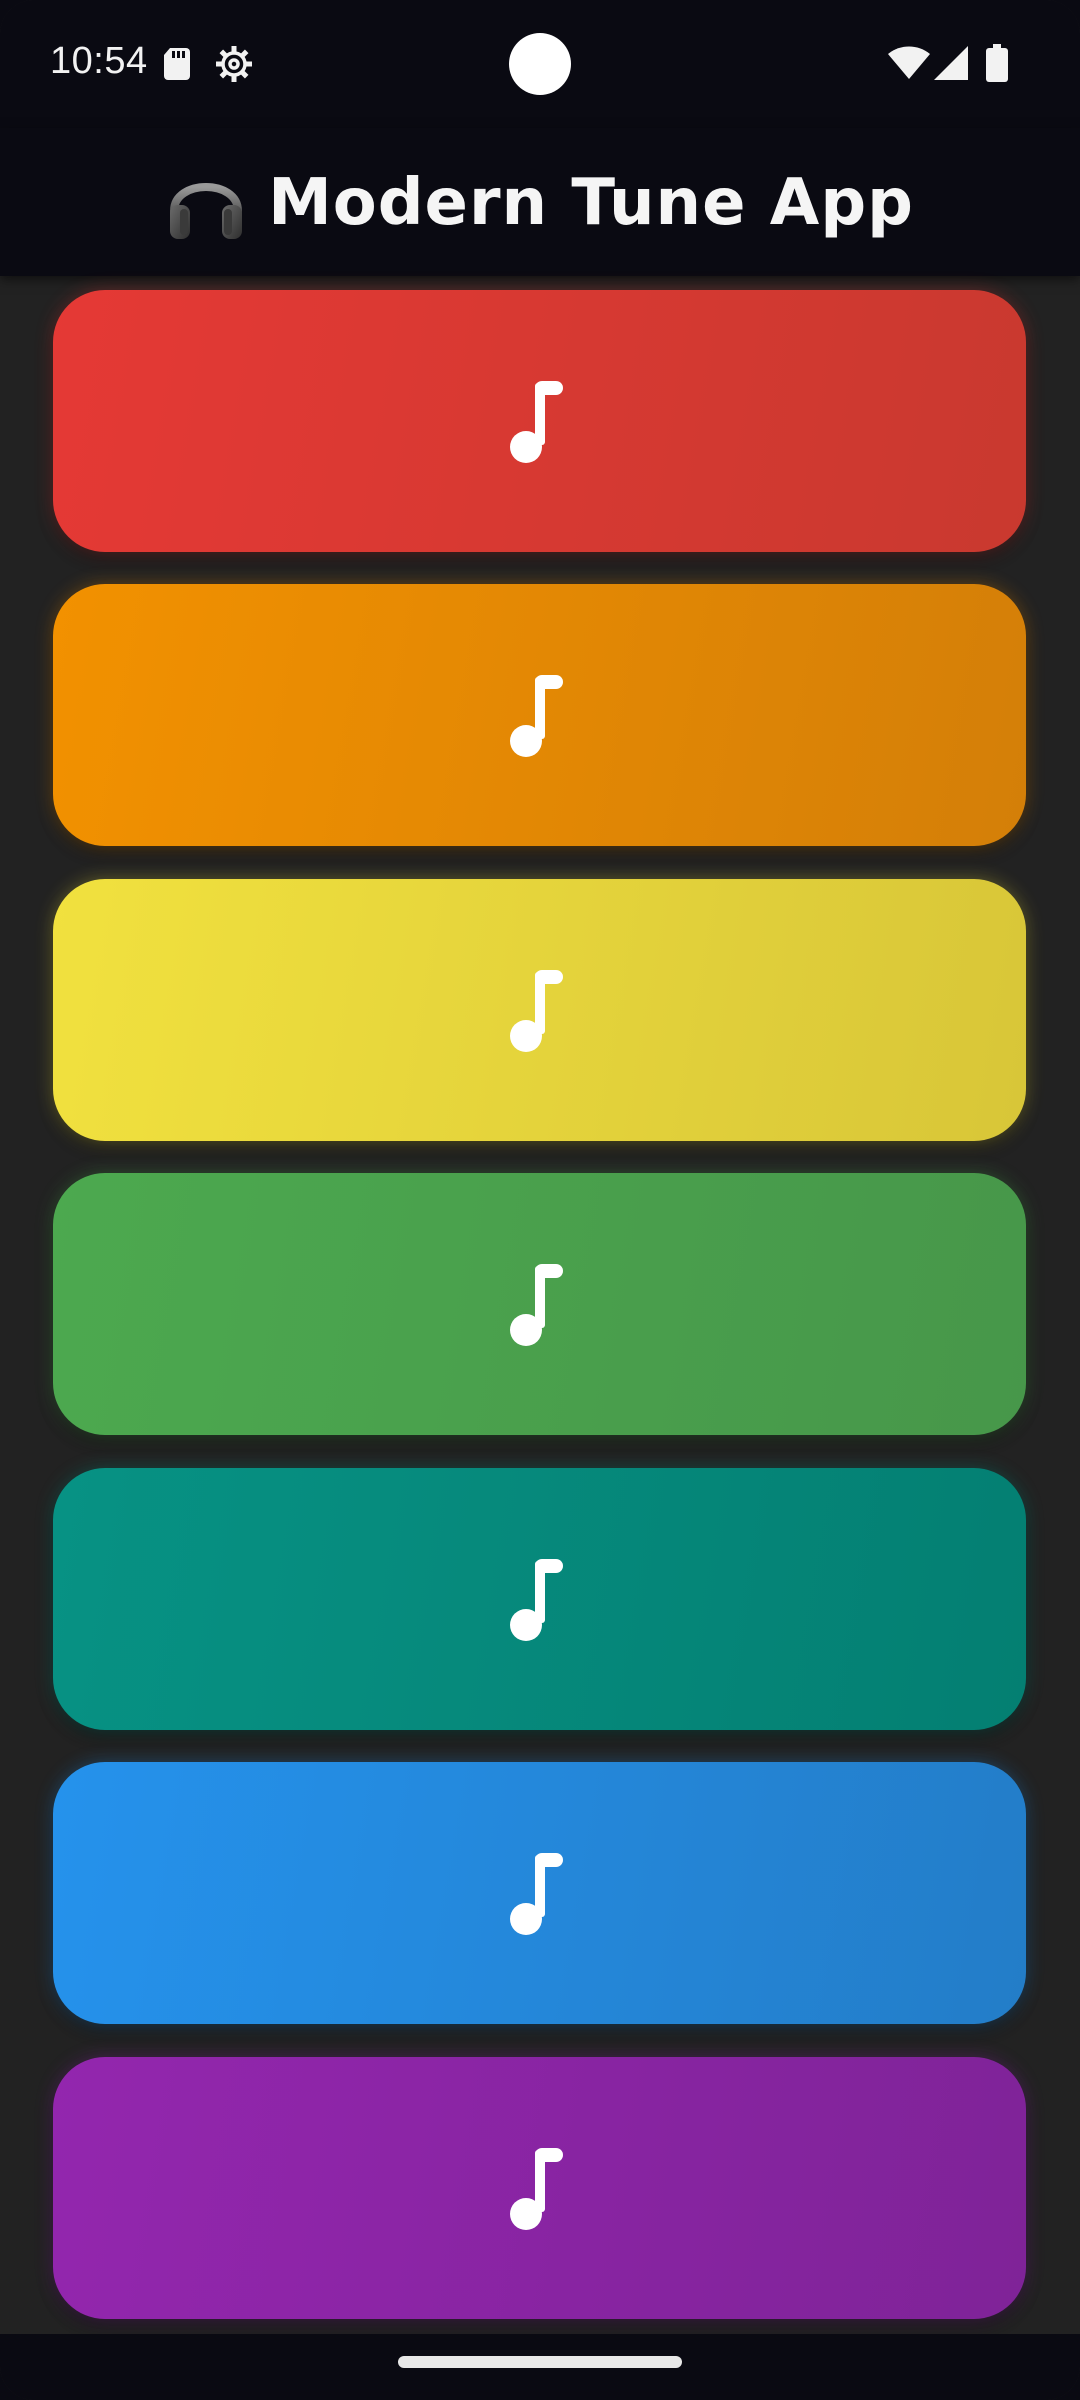 The image size is (1080, 2400). What do you see at coordinates (206, 211) in the screenshot?
I see `headphones-icon` at bounding box center [206, 211].